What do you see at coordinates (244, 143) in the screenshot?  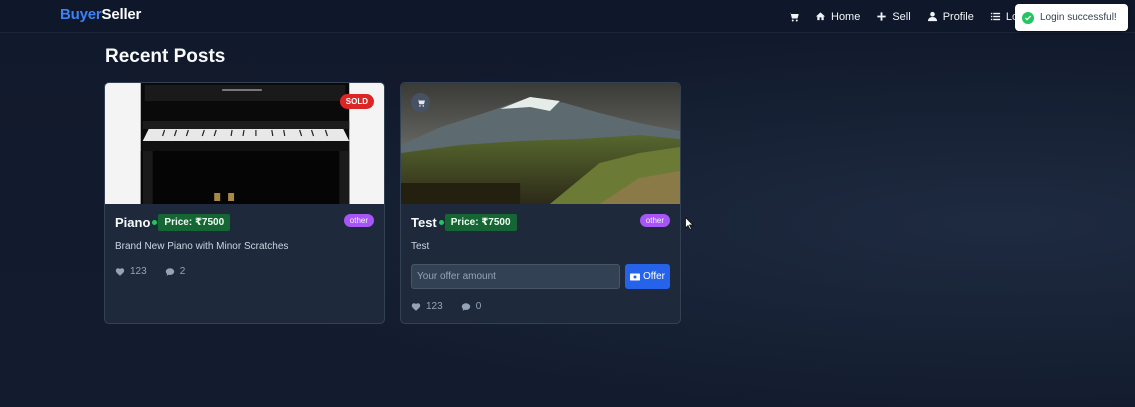 I see `post-image: SOLD` at bounding box center [244, 143].